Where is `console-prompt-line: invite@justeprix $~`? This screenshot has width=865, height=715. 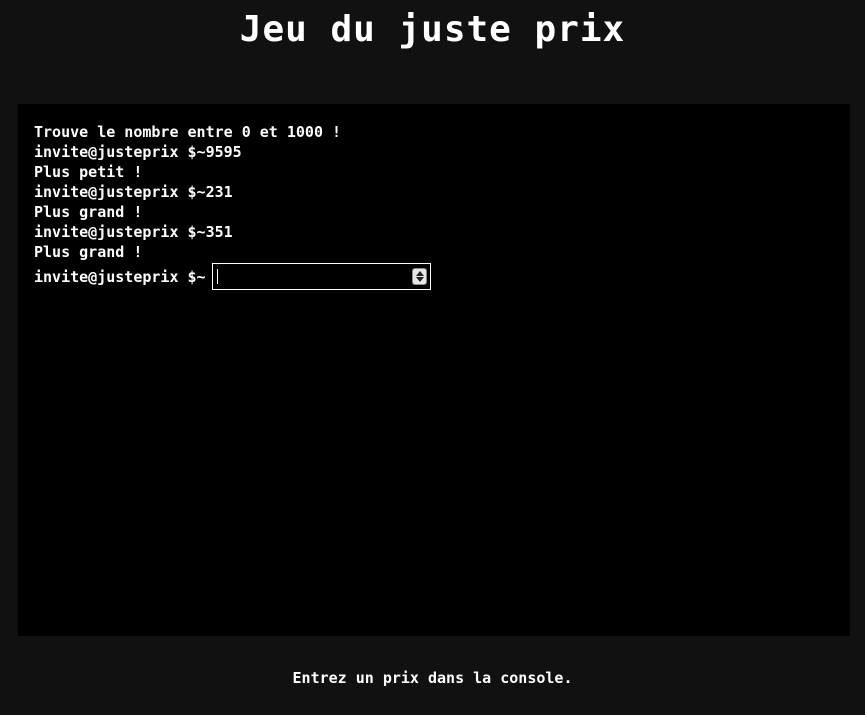
console-prompt-line: invite@justeprix $~ is located at coordinates (434, 276).